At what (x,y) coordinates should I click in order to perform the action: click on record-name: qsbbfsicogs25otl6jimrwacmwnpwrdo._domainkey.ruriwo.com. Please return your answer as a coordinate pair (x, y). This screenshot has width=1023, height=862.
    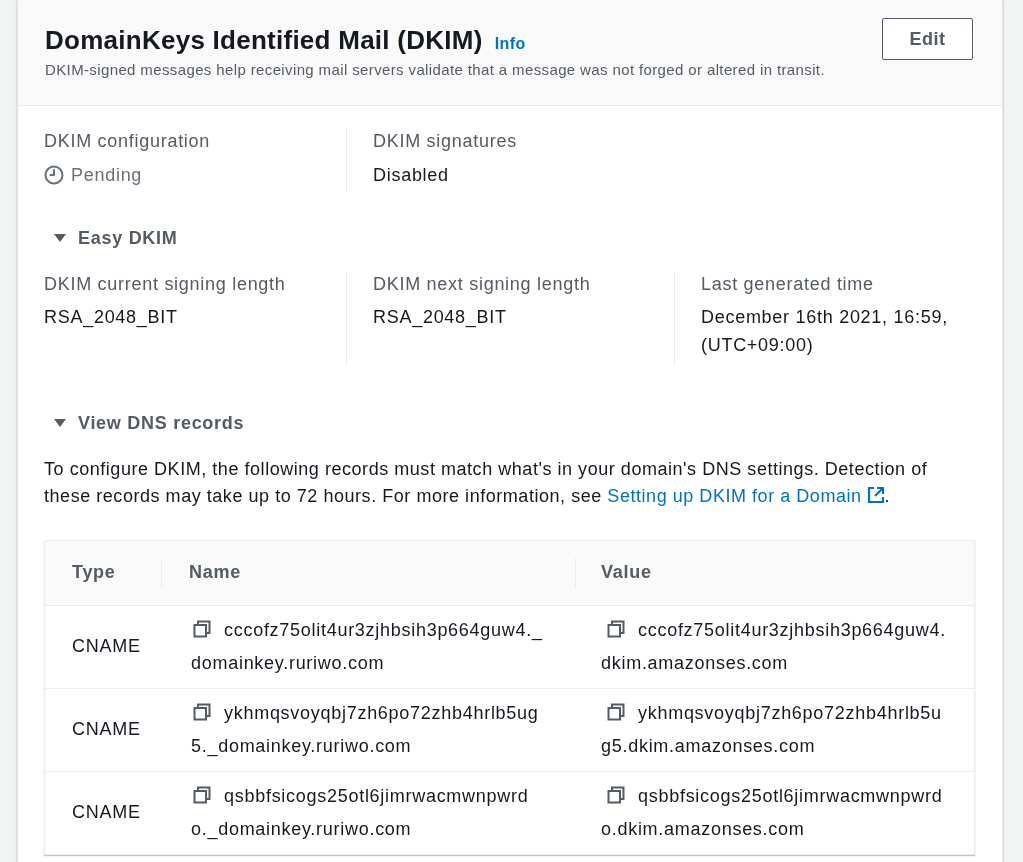
    Looking at the image, I should click on (360, 812).